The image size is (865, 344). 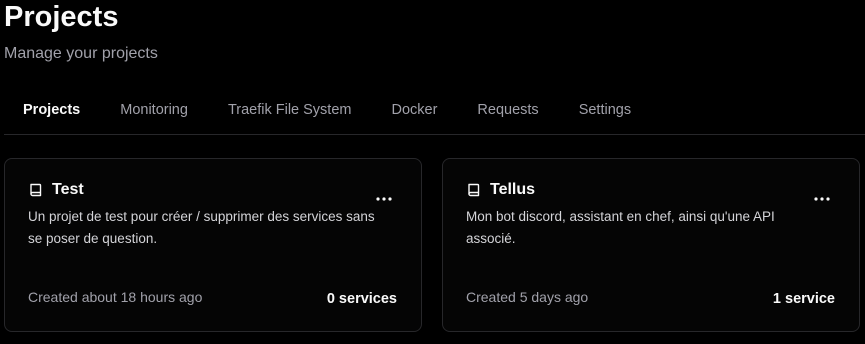 I want to click on tab-docker: Docker, so click(x=414, y=110).